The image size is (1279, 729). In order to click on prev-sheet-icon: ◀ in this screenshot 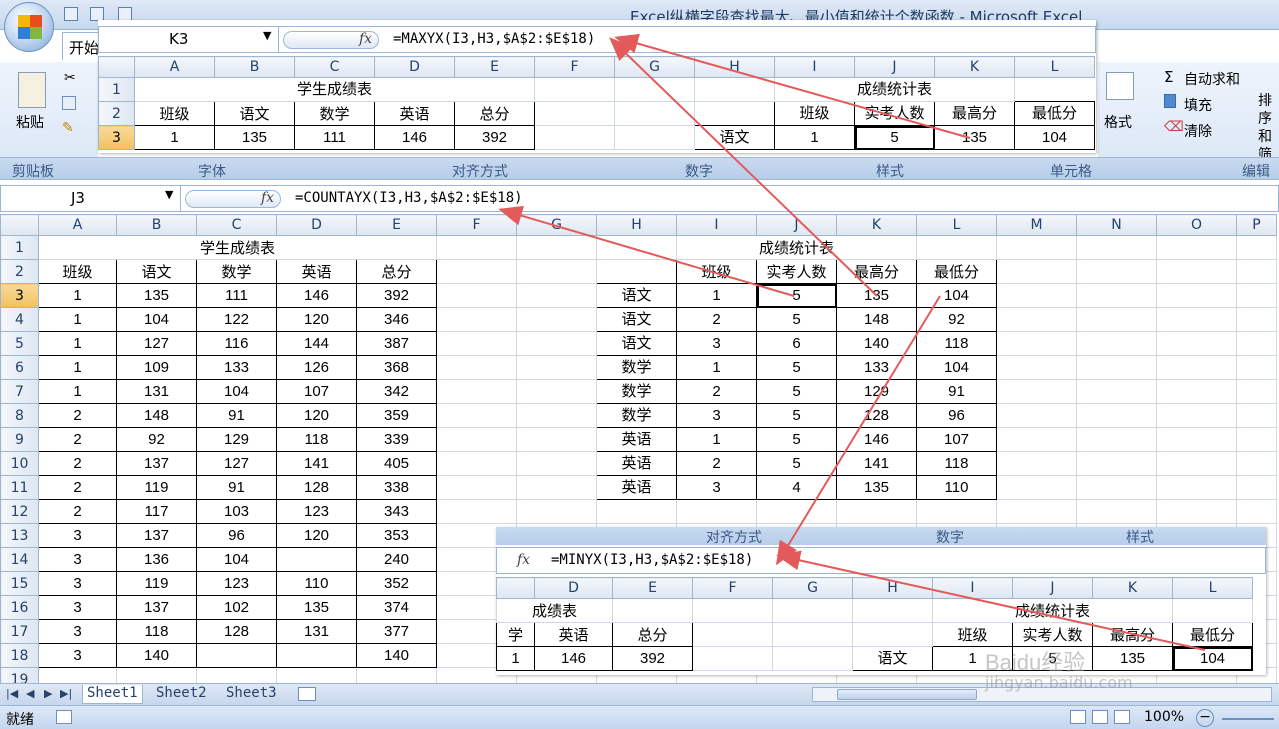, I will do `click(30, 693)`.